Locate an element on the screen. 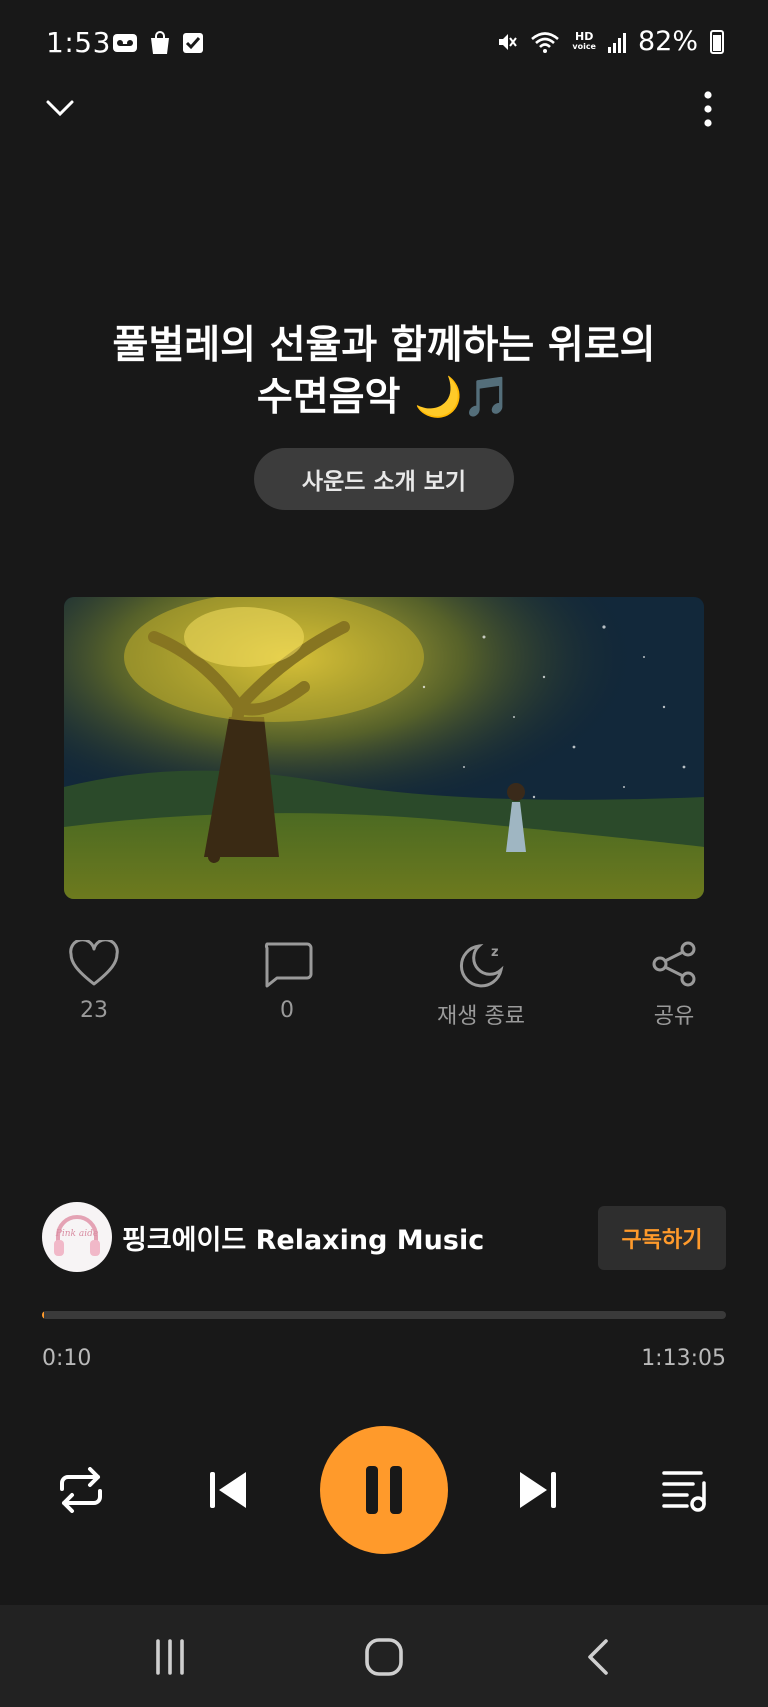 The image size is (768, 1707). playlist-icon is located at coordinates (684, 1491).